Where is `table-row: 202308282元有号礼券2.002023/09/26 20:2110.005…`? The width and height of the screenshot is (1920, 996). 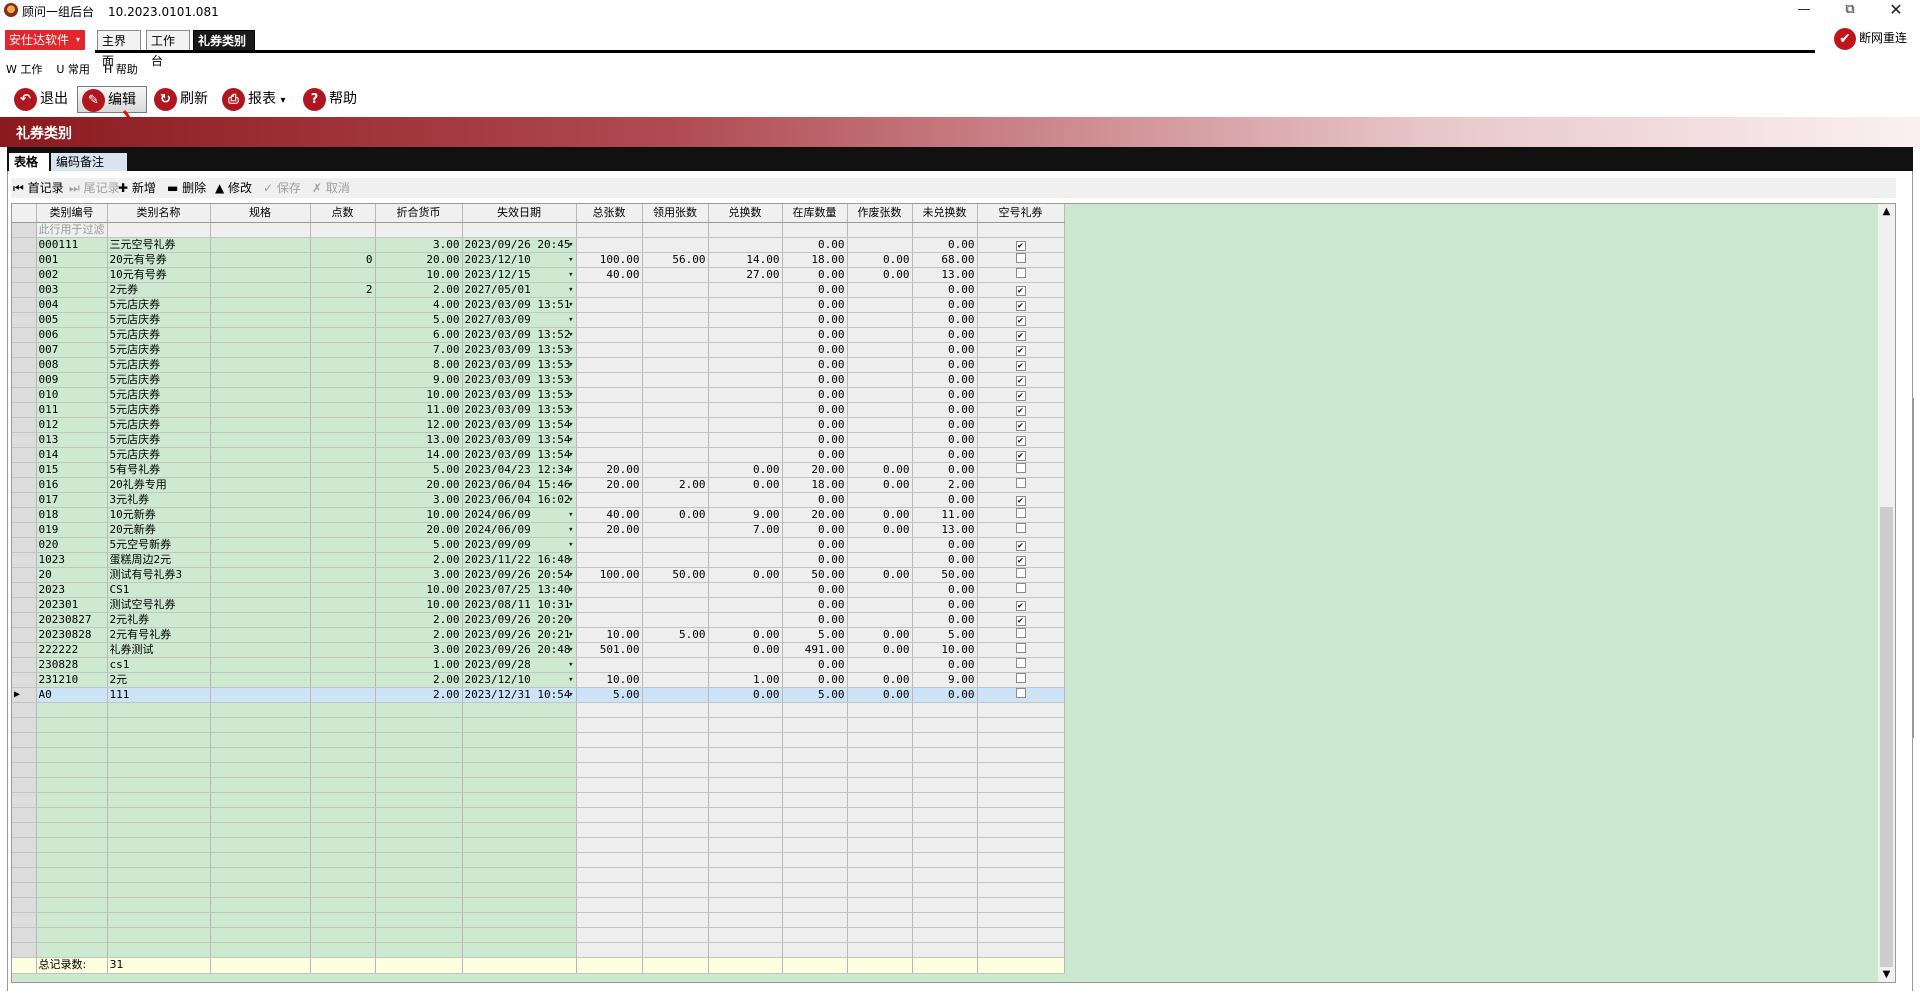 table-row: 202308282元有号礼券2.002023/09/26 20:2110.005… is located at coordinates (538, 635).